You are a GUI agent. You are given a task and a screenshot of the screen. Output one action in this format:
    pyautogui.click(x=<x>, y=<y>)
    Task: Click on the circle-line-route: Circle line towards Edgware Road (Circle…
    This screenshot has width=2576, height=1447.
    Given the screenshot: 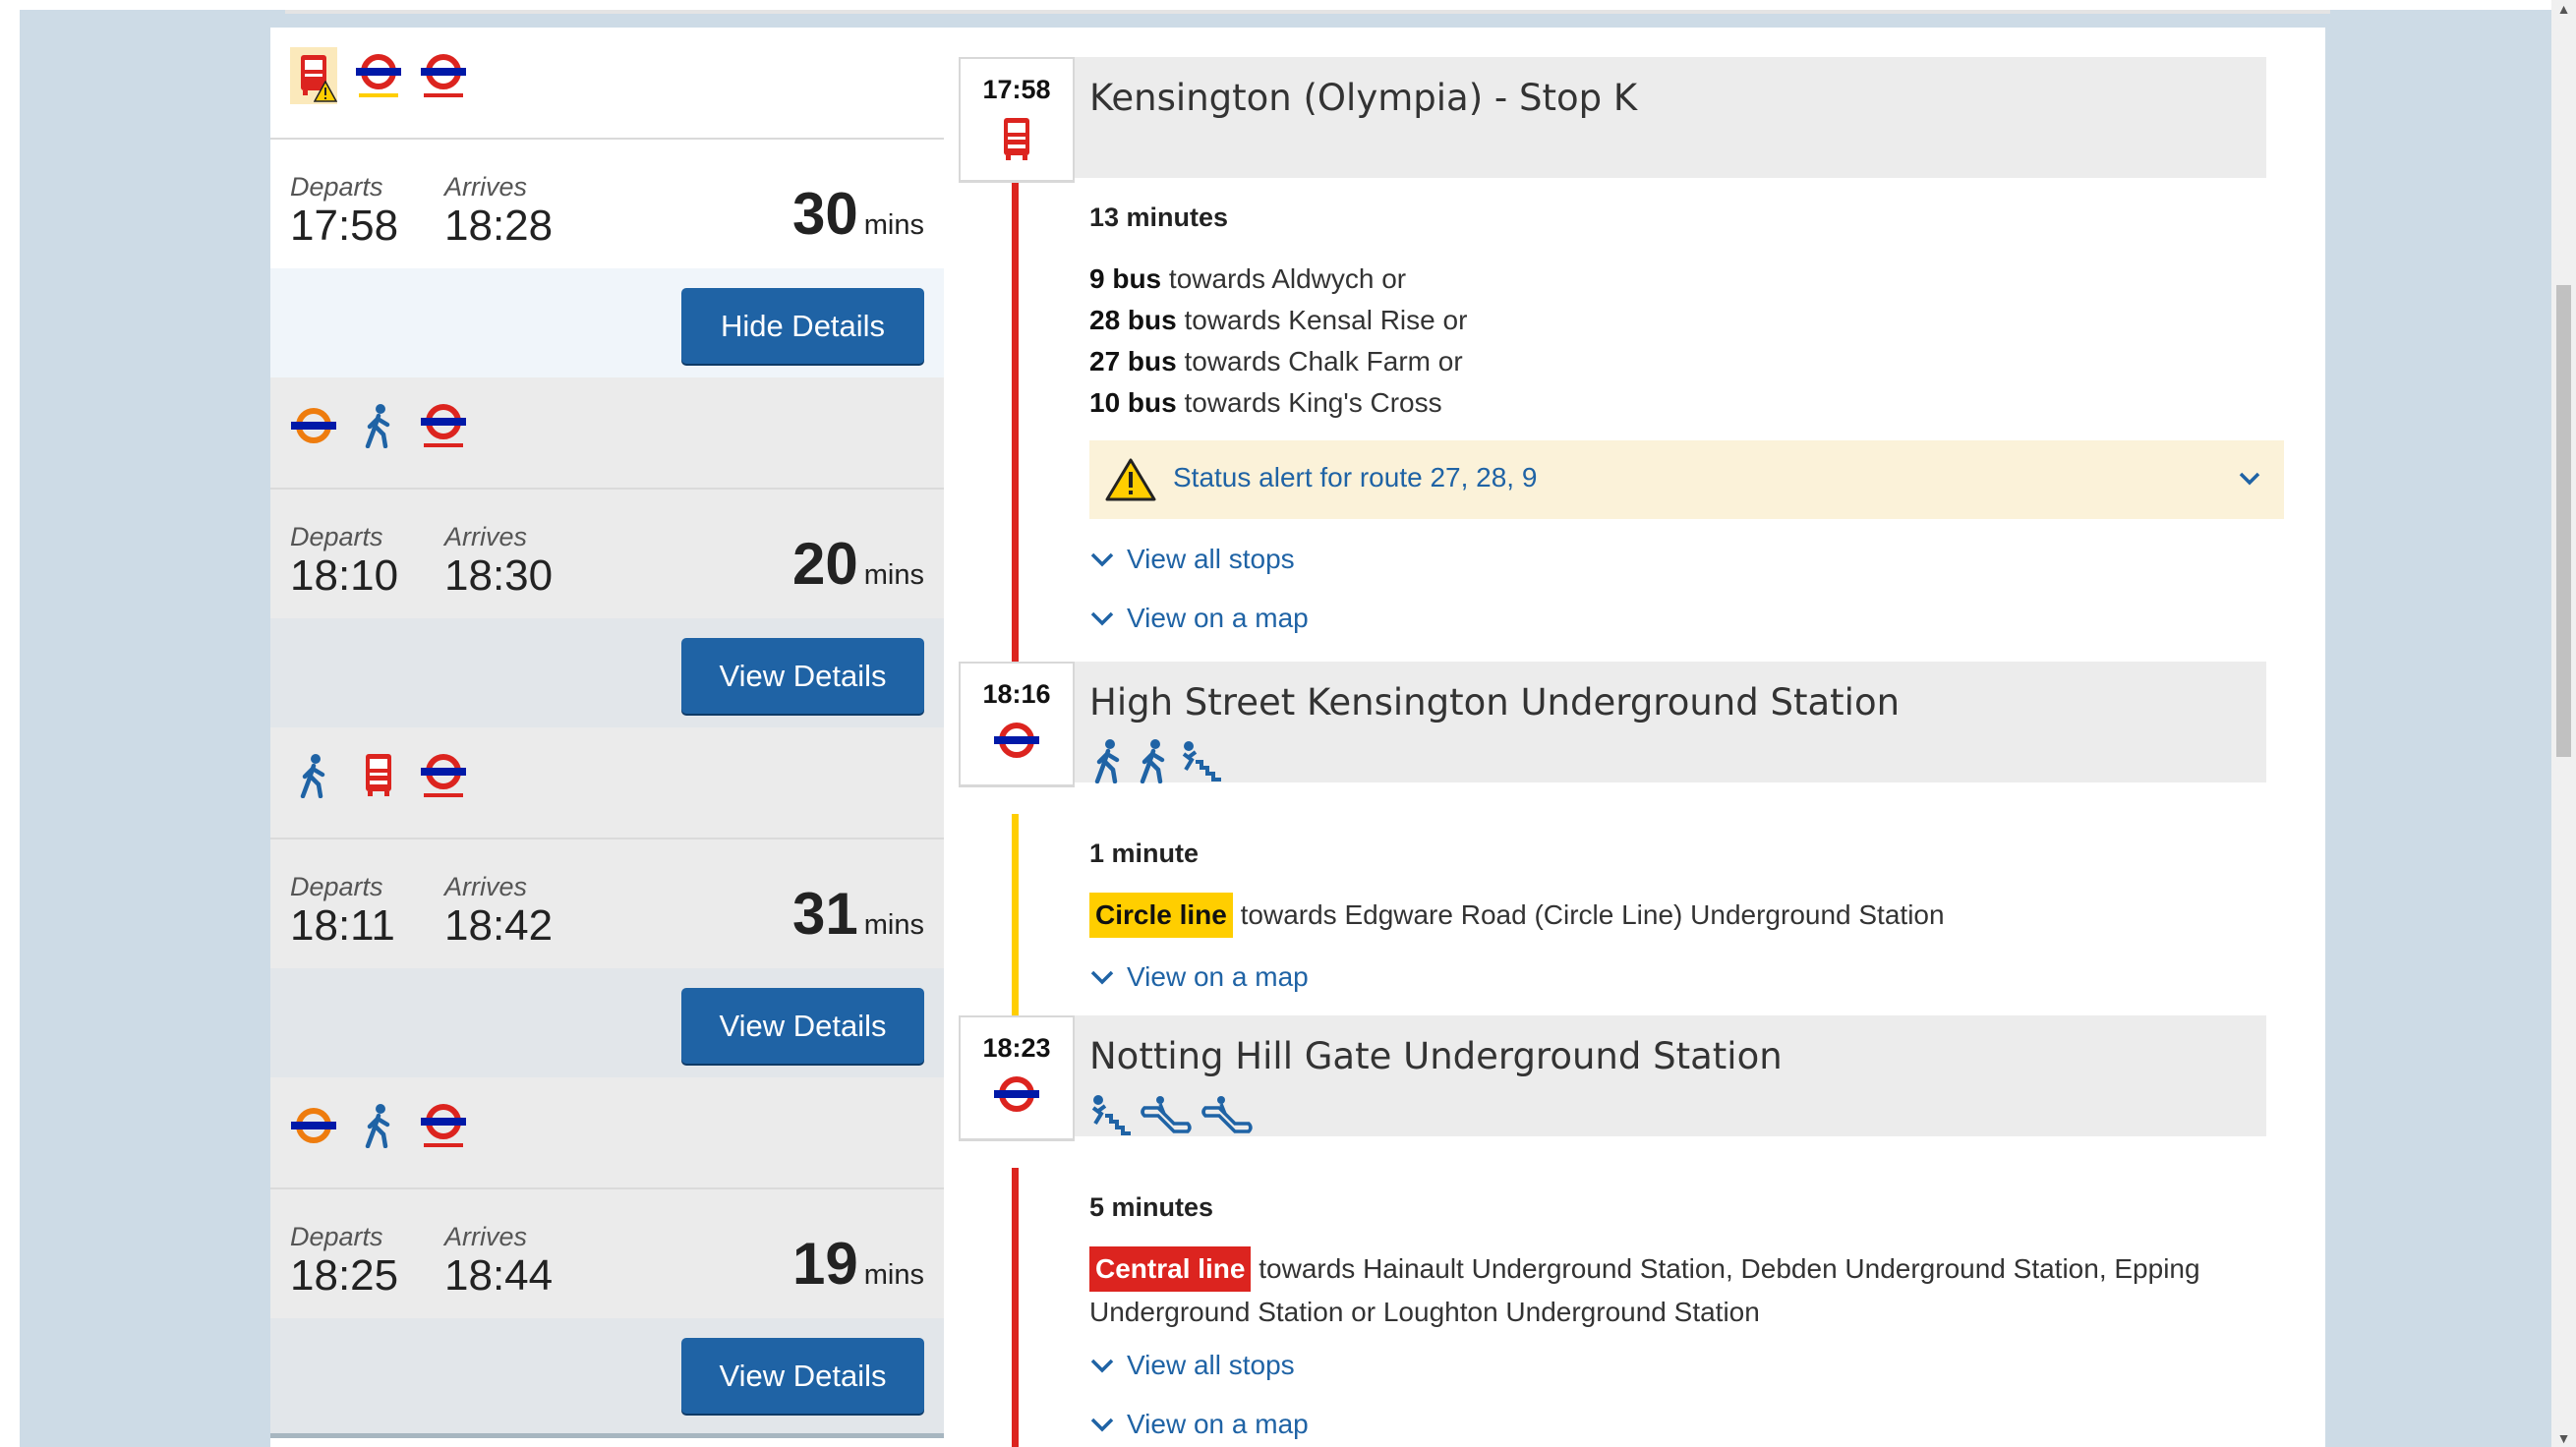 What is the action you would take?
    pyautogui.click(x=1686, y=915)
    